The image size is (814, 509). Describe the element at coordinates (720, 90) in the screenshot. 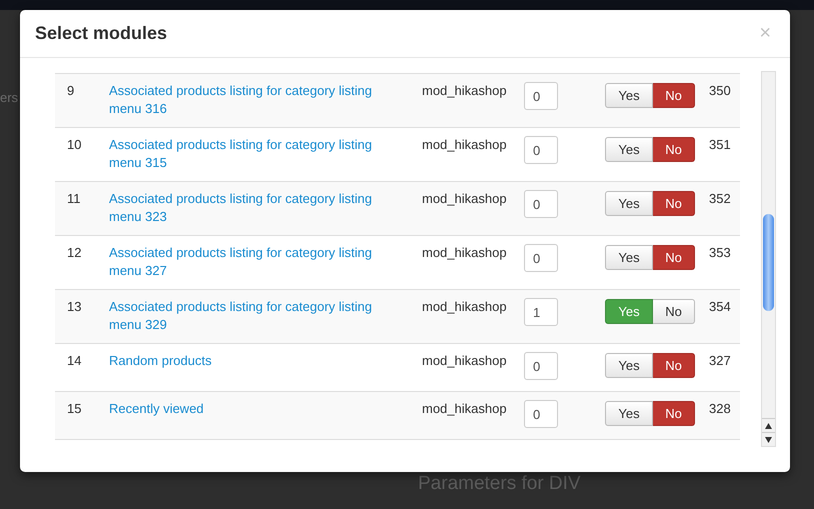

I see `module-id: 350` at that location.